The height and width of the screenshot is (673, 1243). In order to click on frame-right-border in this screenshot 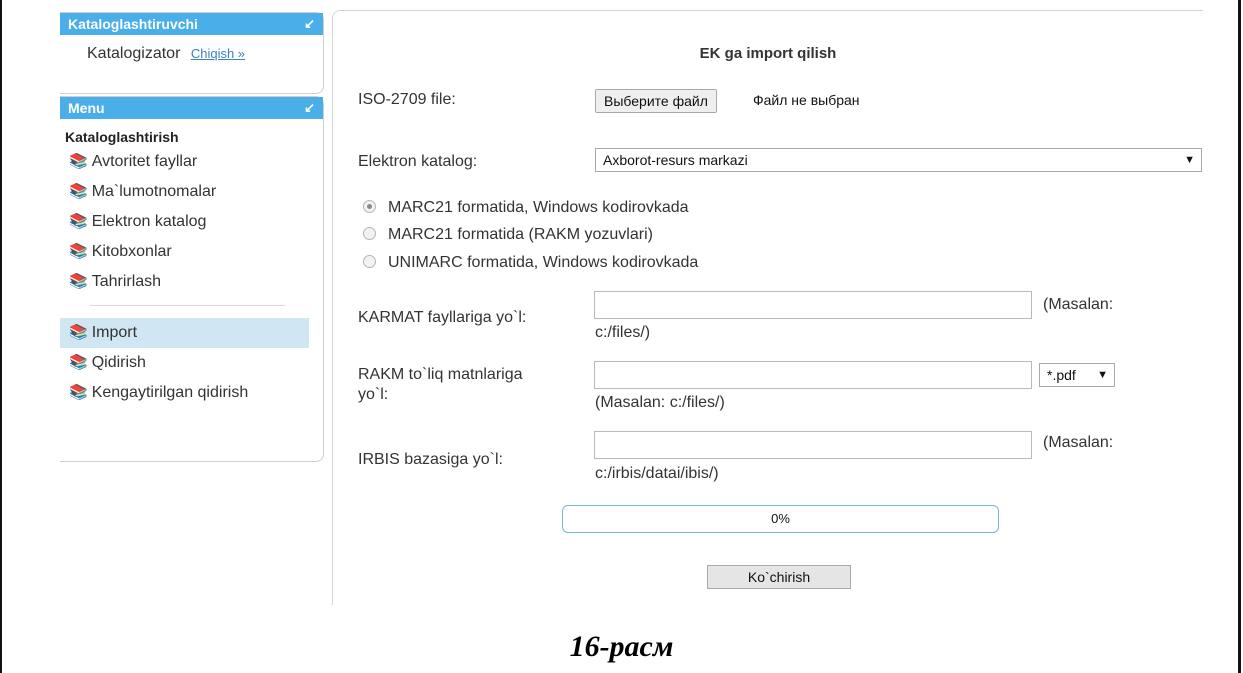, I will do `click(1239, 336)`.